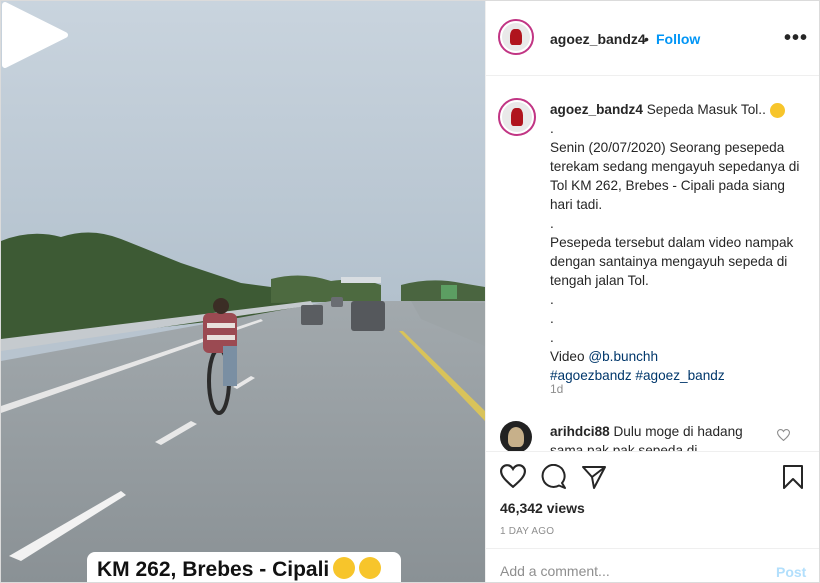  What do you see at coordinates (594, 477) in the screenshot?
I see `share-paper-plane-icon` at bounding box center [594, 477].